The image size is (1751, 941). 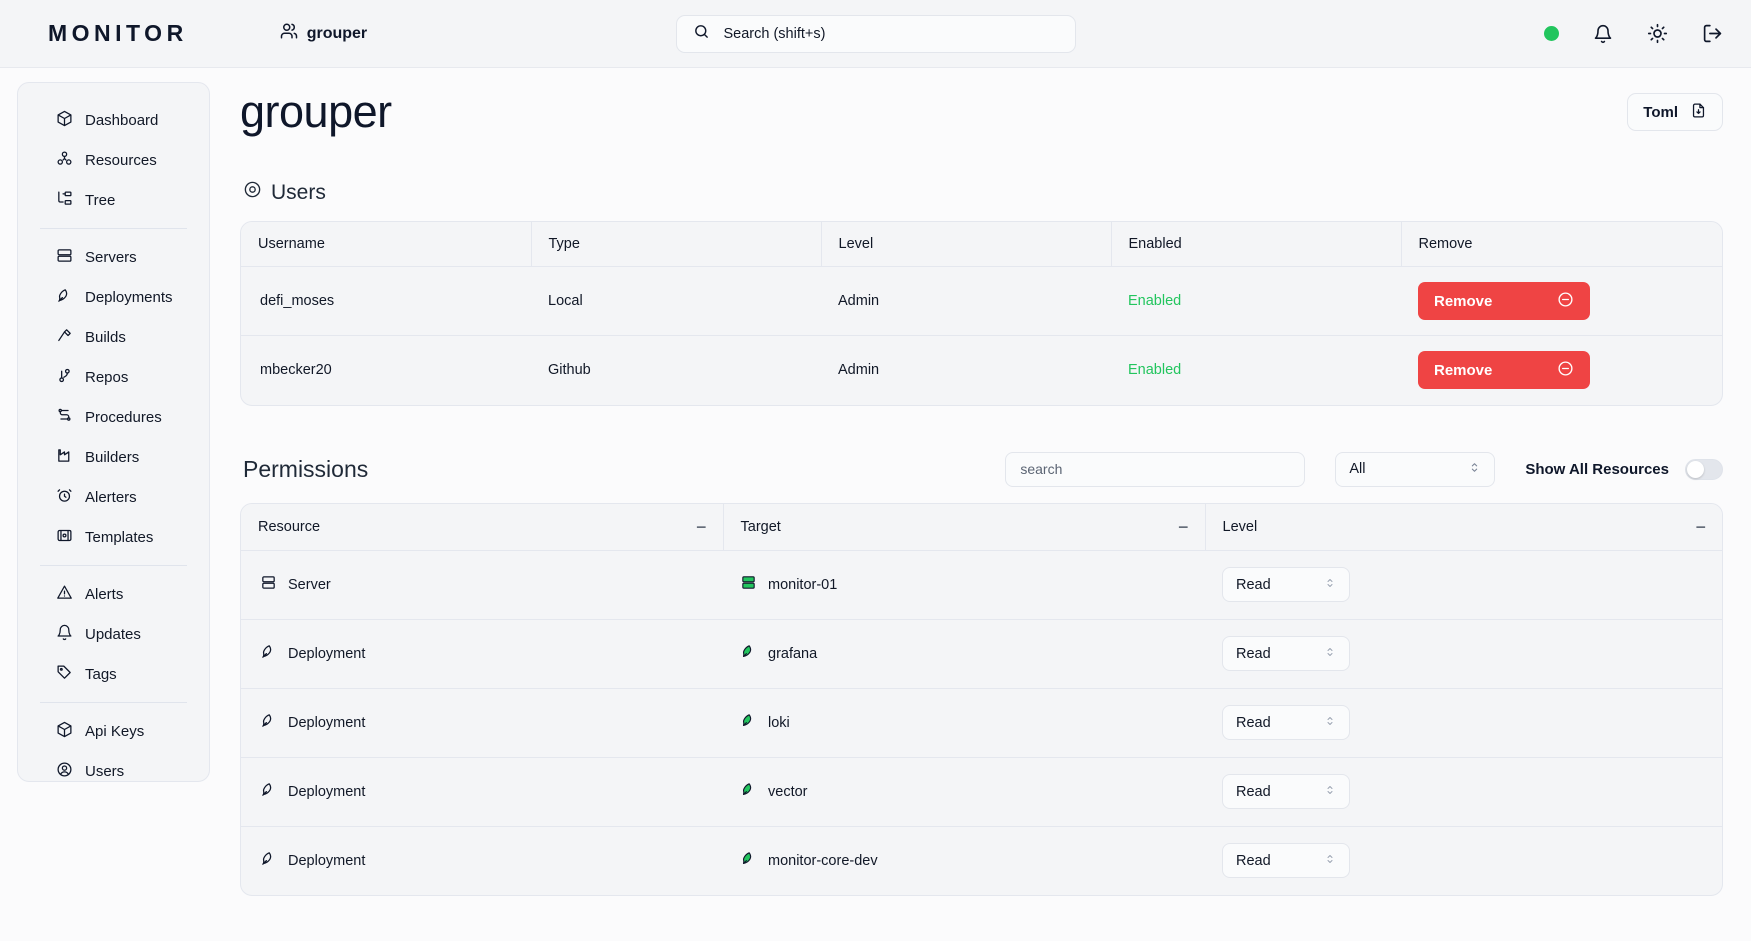 What do you see at coordinates (981, 301) in the screenshot?
I see `table-row: defi_moses Local Admin Enabled Remove` at bounding box center [981, 301].